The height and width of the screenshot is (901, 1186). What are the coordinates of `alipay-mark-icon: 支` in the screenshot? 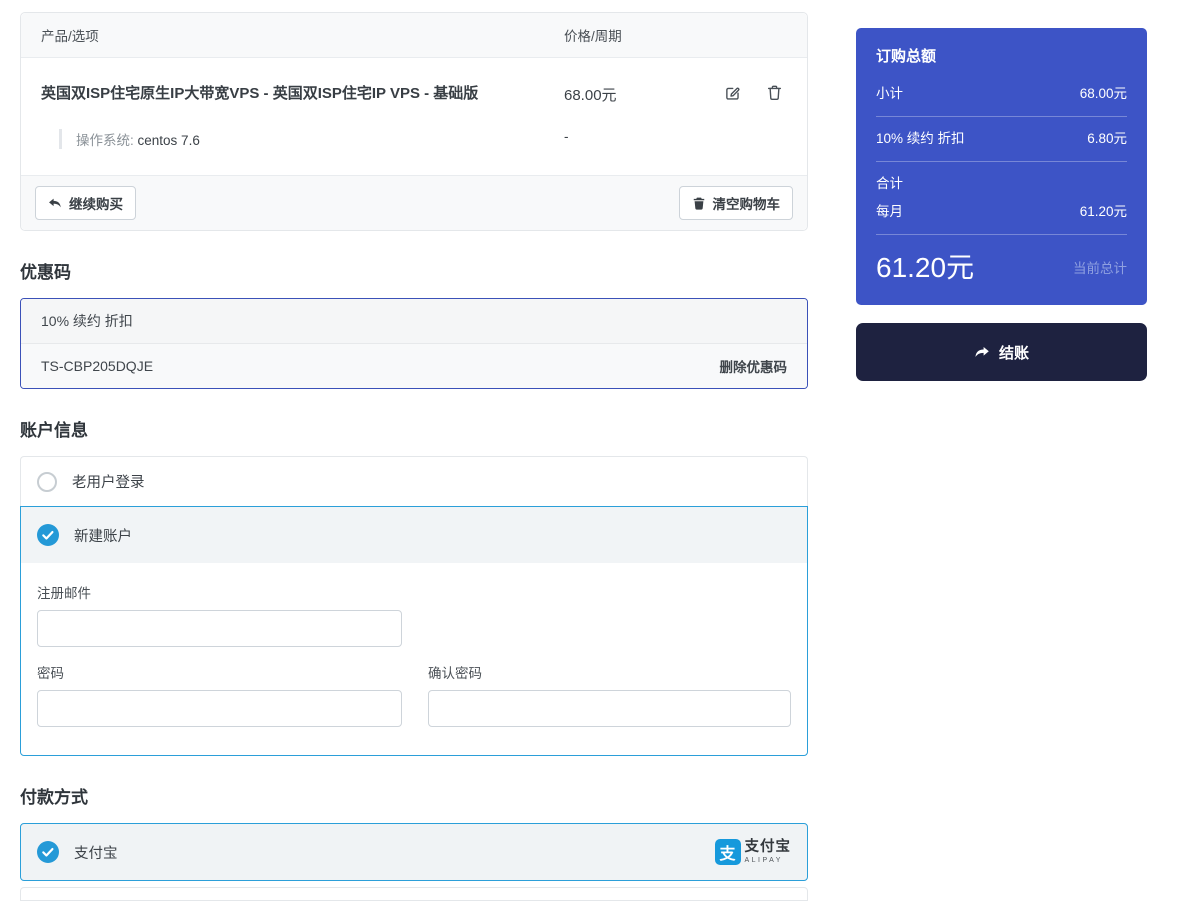 It's located at (727, 852).